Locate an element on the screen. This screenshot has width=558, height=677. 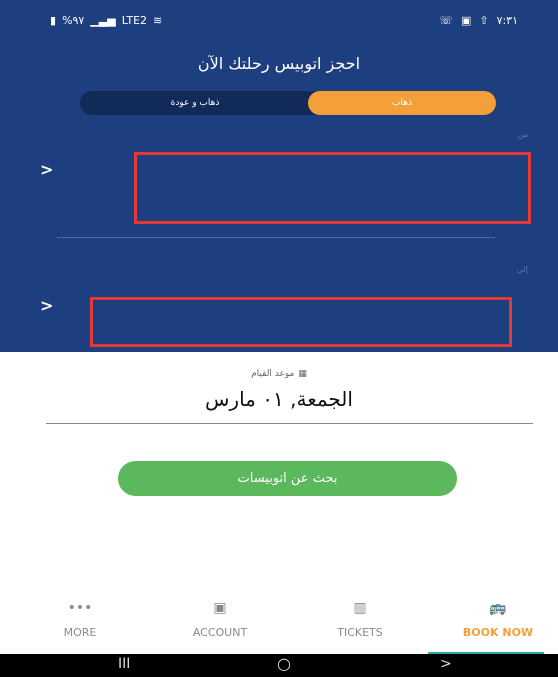
nav-account-label: ACCOUNT is located at coordinates (220, 632).